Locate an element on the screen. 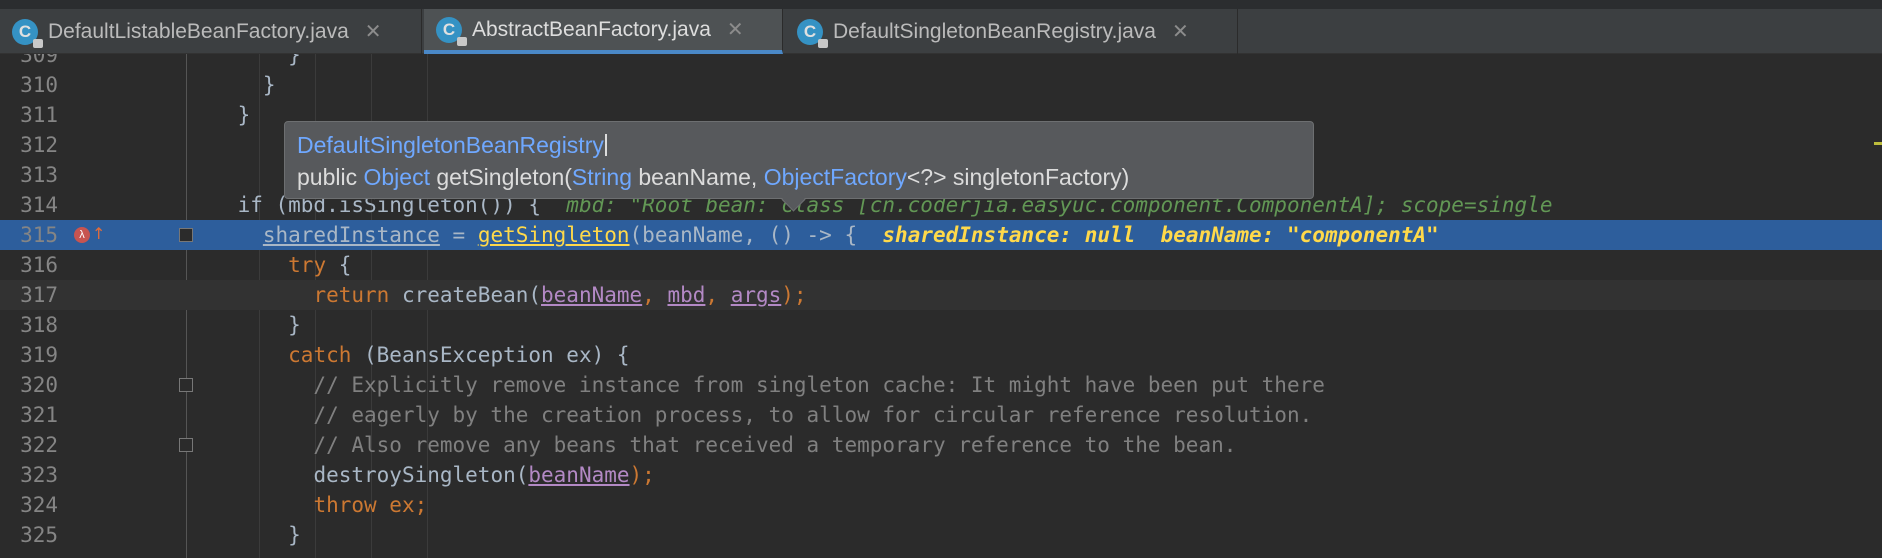 Image resolution: width=1882 pixels, height=558 pixels. sig-text: beanName, is located at coordinates (698, 177).